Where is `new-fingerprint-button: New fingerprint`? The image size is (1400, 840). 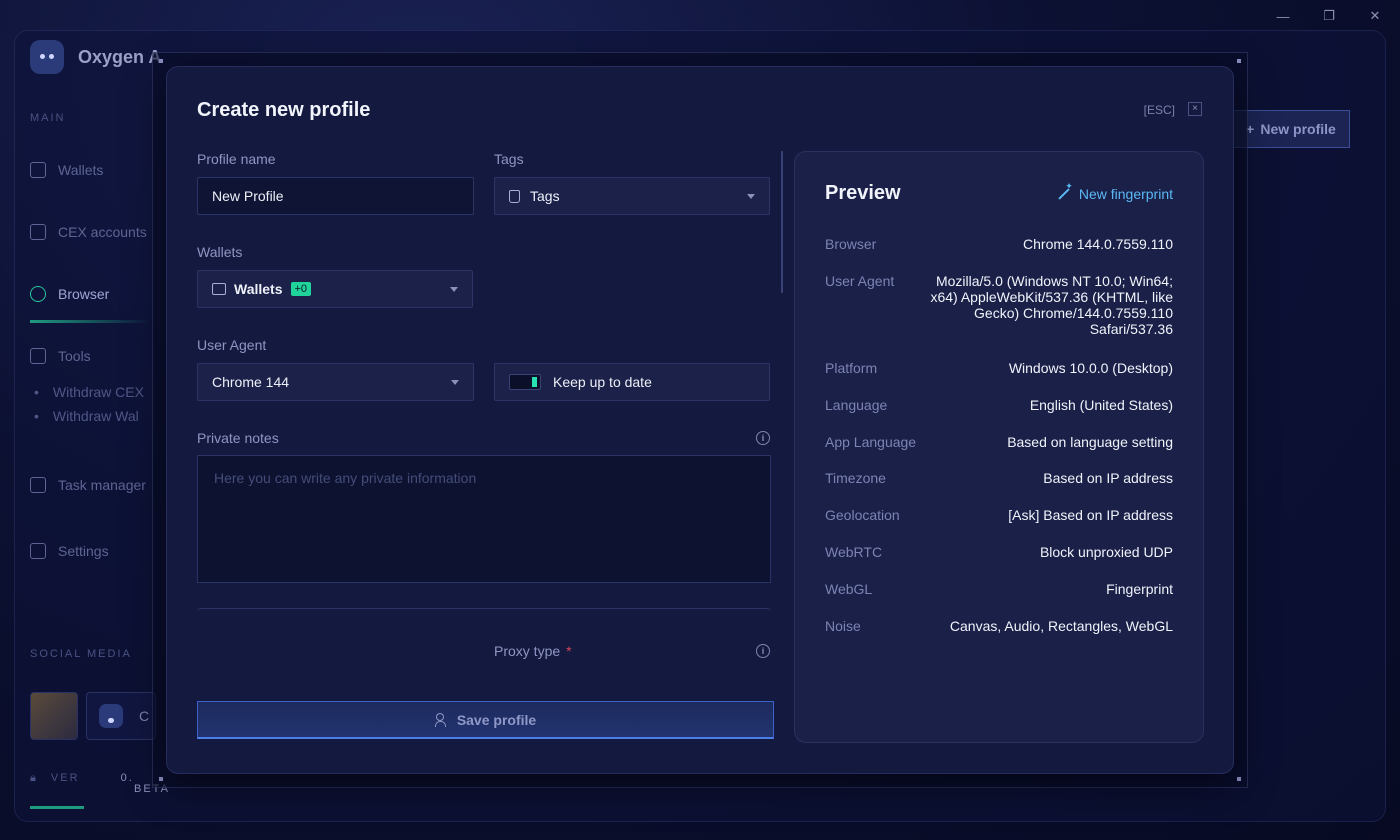 new-fingerprint-button: New fingerprint is located at coordinates (1114, 191).